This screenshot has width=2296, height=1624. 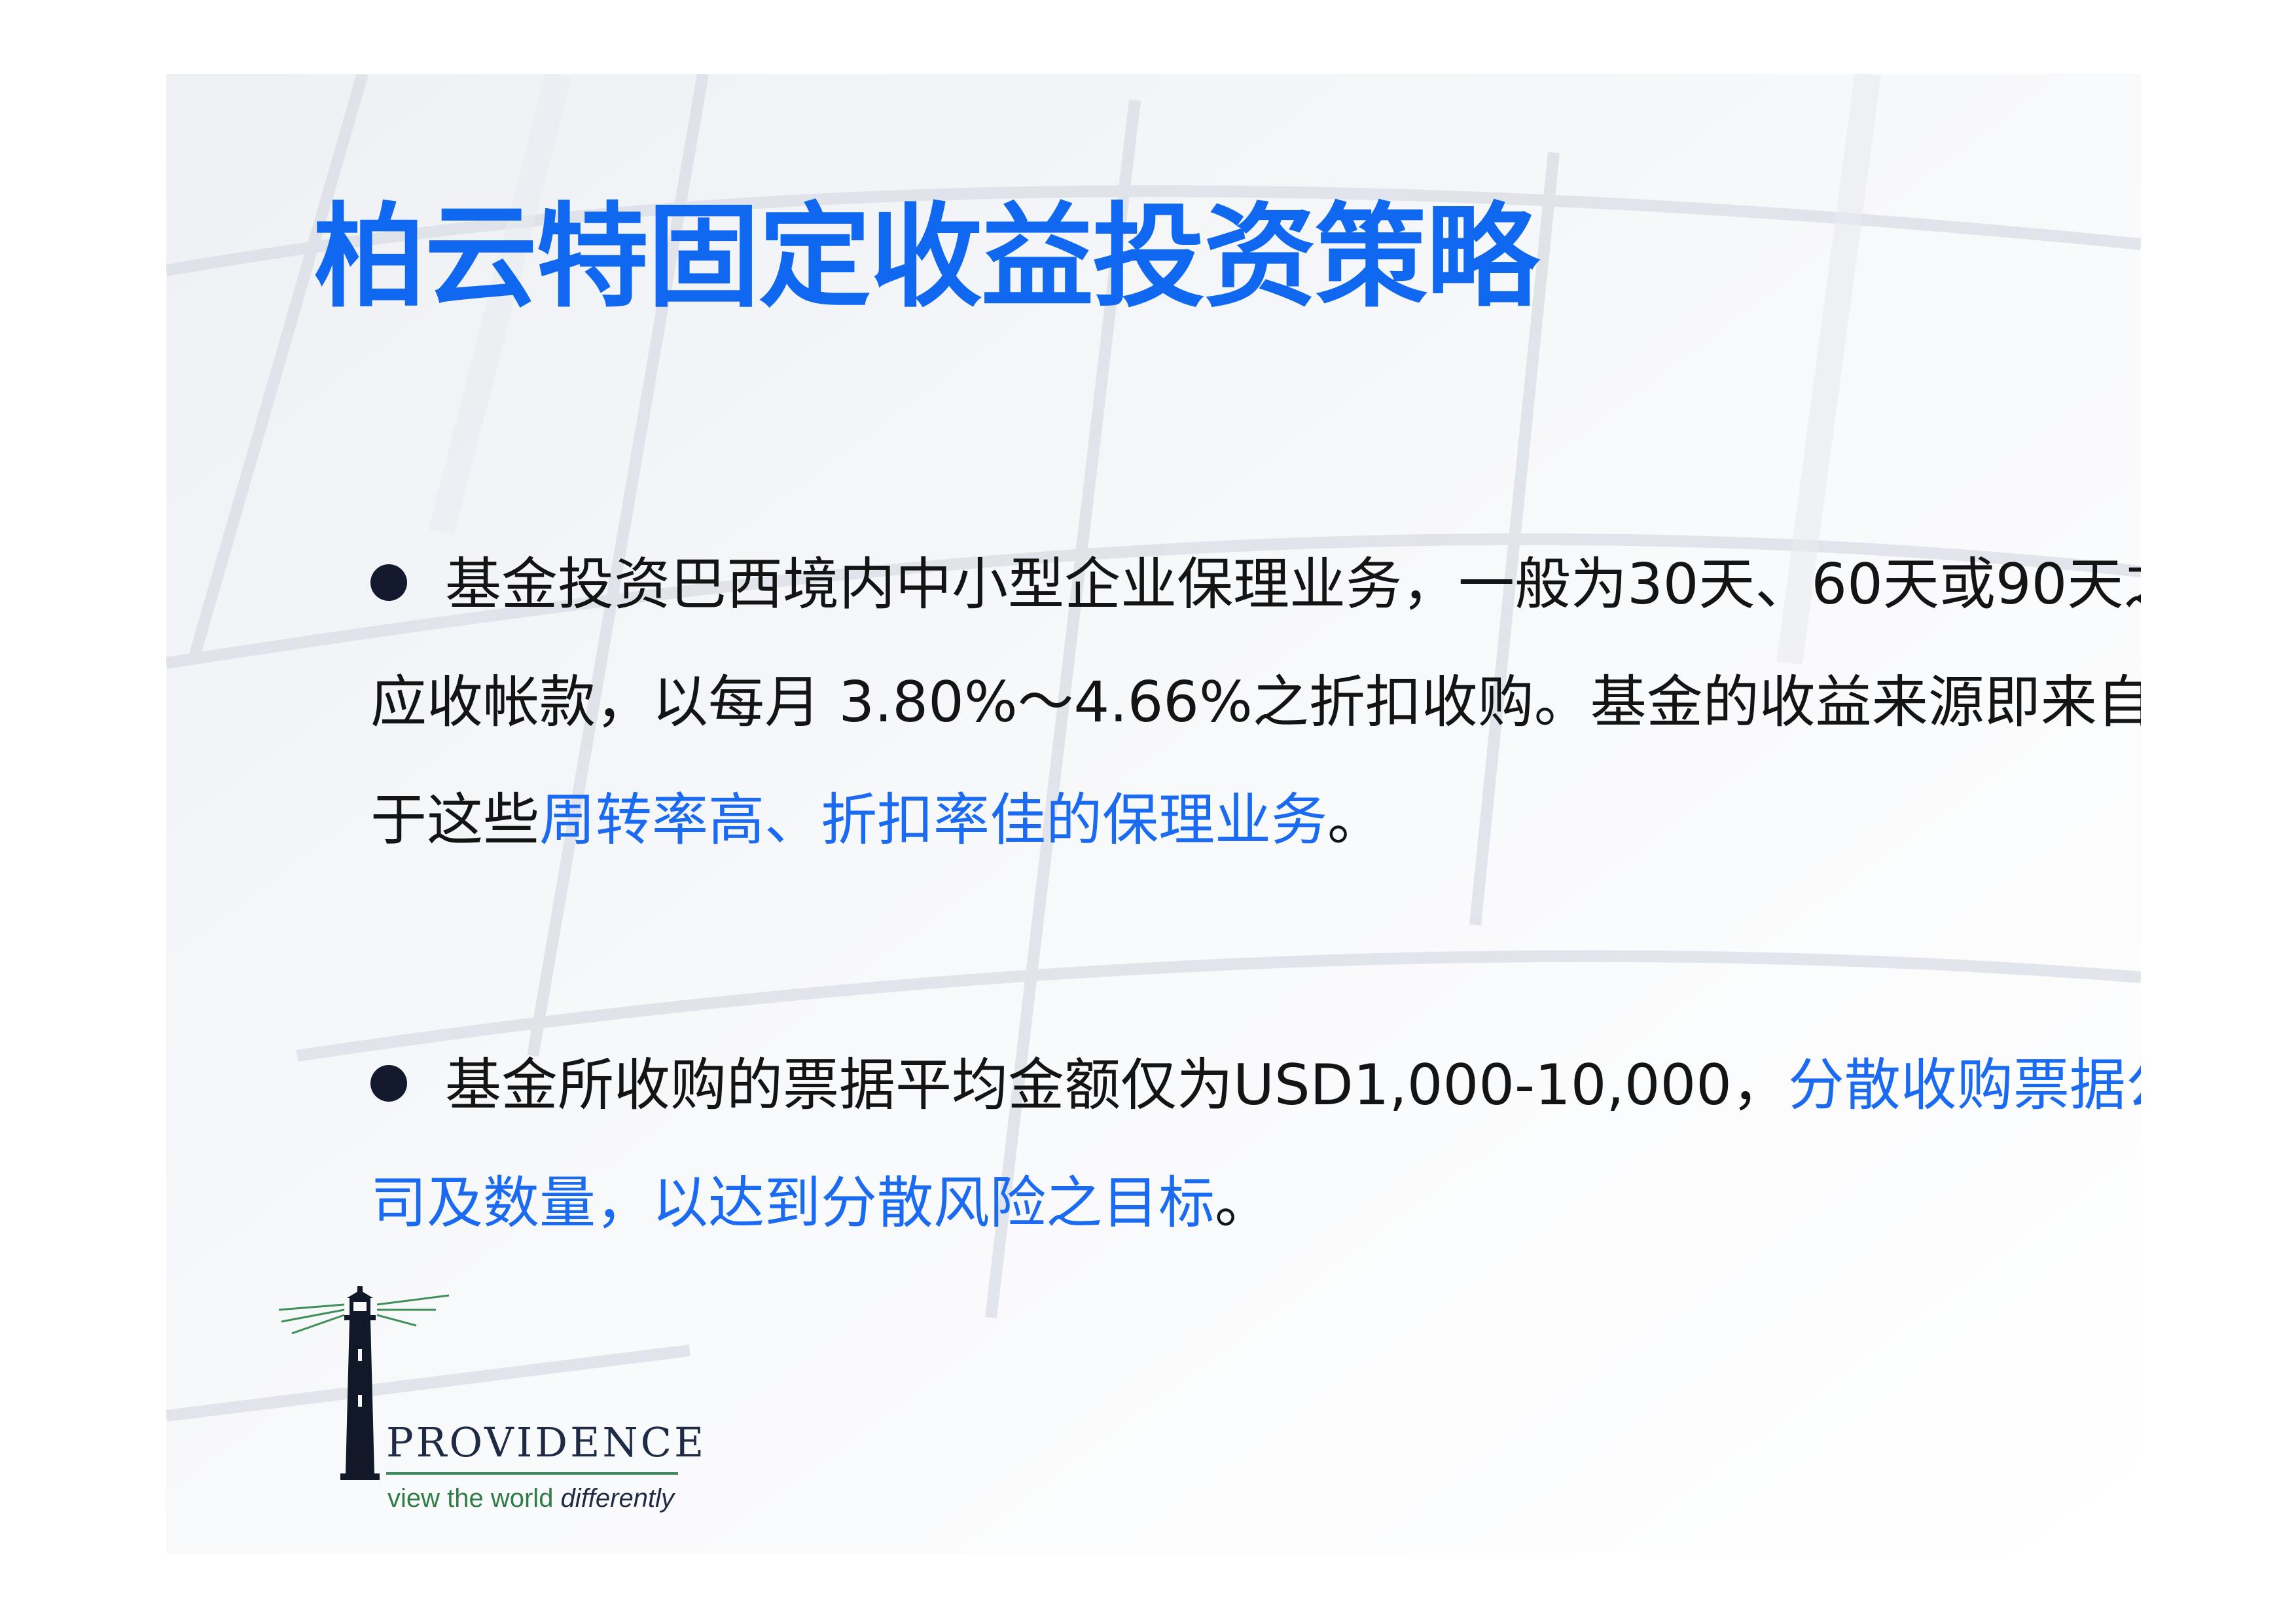 What do you see at coordinates (926, 257) in the screenshot?
I see `slide-title: 柏云特固定收益投资策略` at bounding box center [926, 257].